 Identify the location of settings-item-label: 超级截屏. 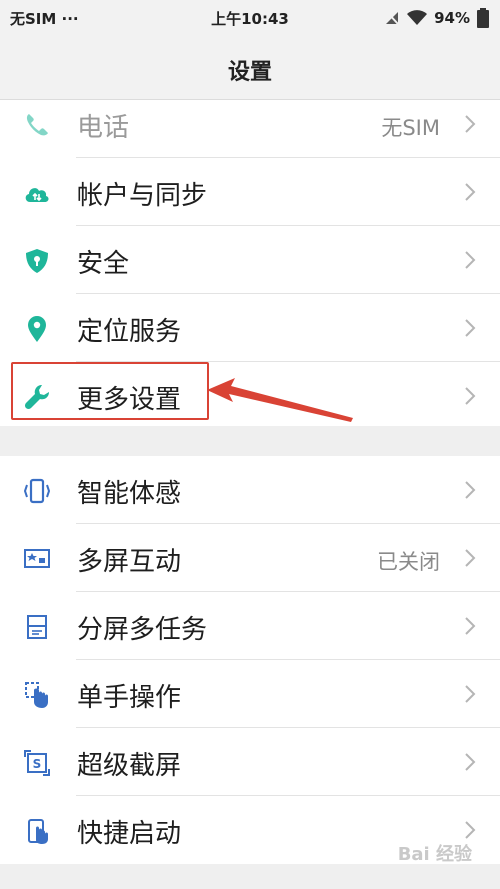
(129, 766).